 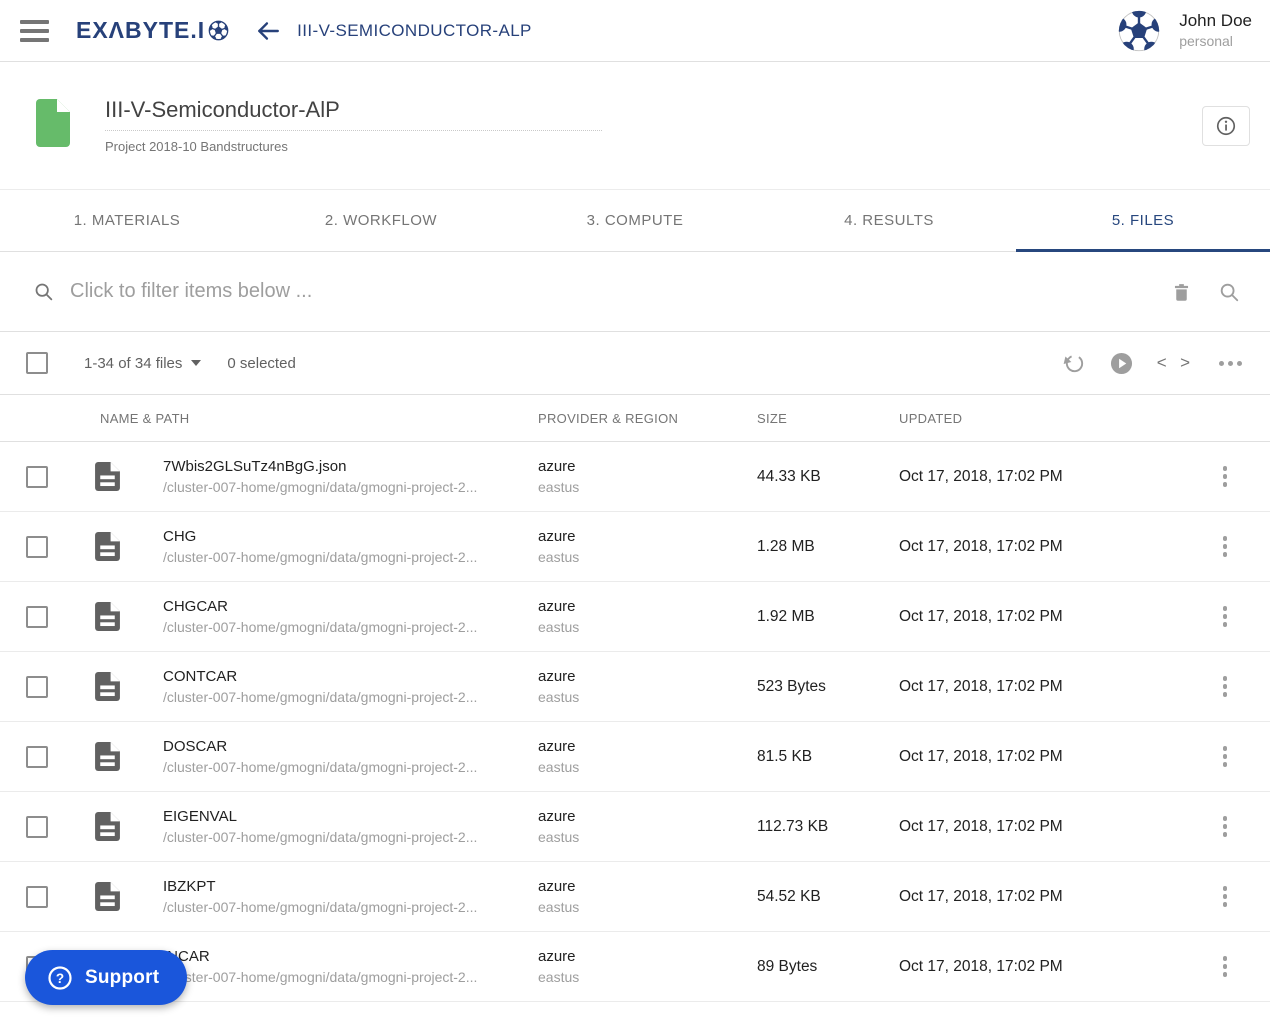 What do you see at coordinates (381, 220) in the screenshot?
I see `tab-workflow: 2. WORKFLOW` at bounding box center [381, 220].